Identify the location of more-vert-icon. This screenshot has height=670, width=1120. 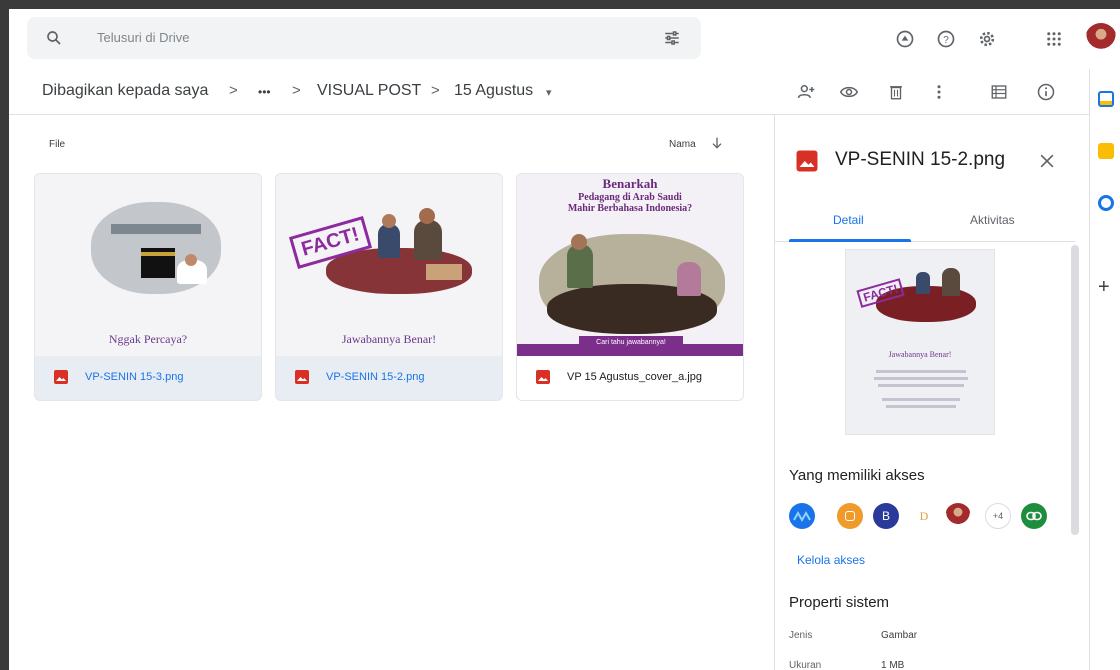
(939, 92).